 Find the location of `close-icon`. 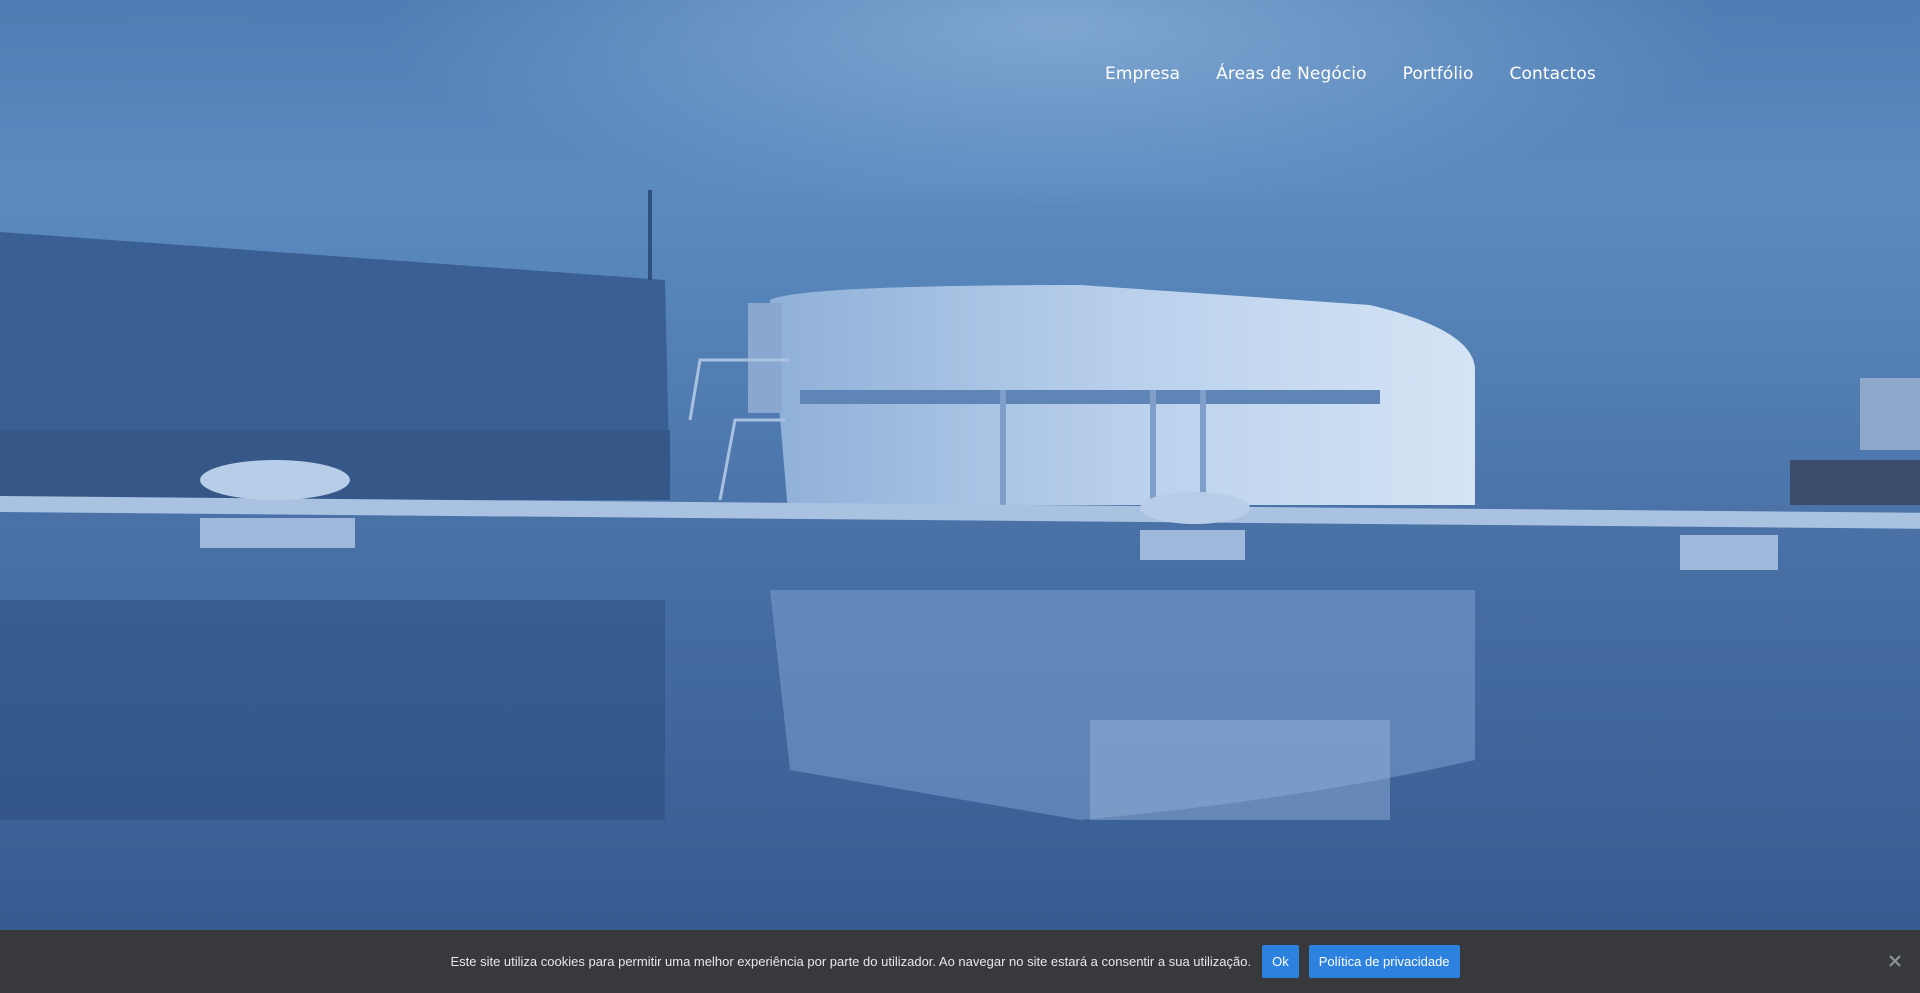

close-icon is located at coordinates (1895, 961).